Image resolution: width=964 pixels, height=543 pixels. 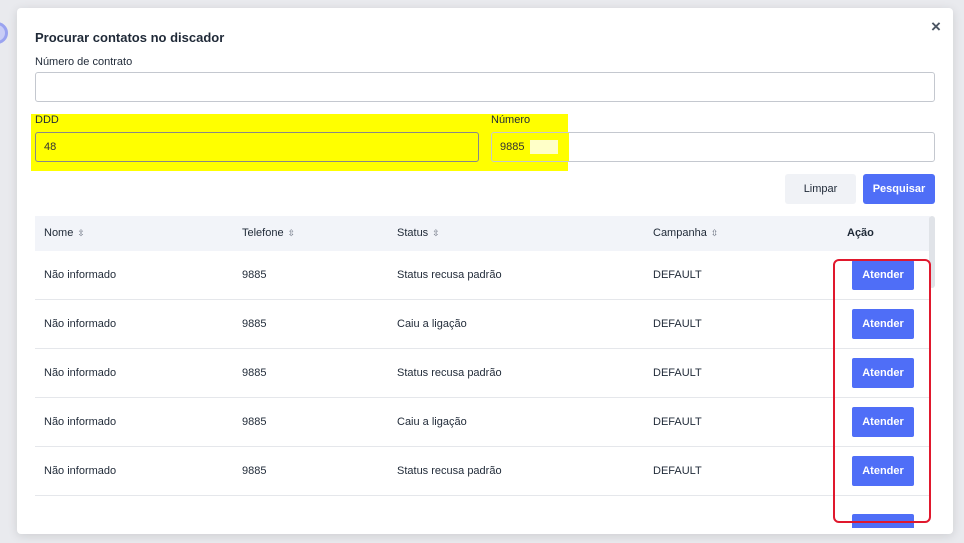 I want to click on column-header-nome: Nome ⇳, so click(x=64, y=233).